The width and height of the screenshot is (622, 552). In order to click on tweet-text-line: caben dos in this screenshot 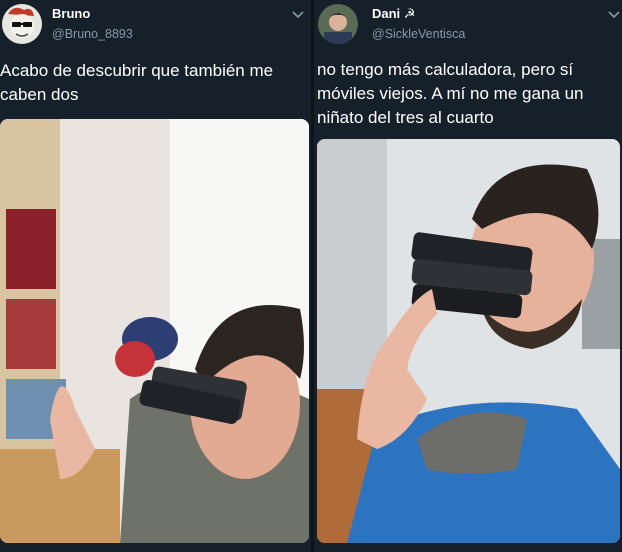, I will do `click(39, 94)`.